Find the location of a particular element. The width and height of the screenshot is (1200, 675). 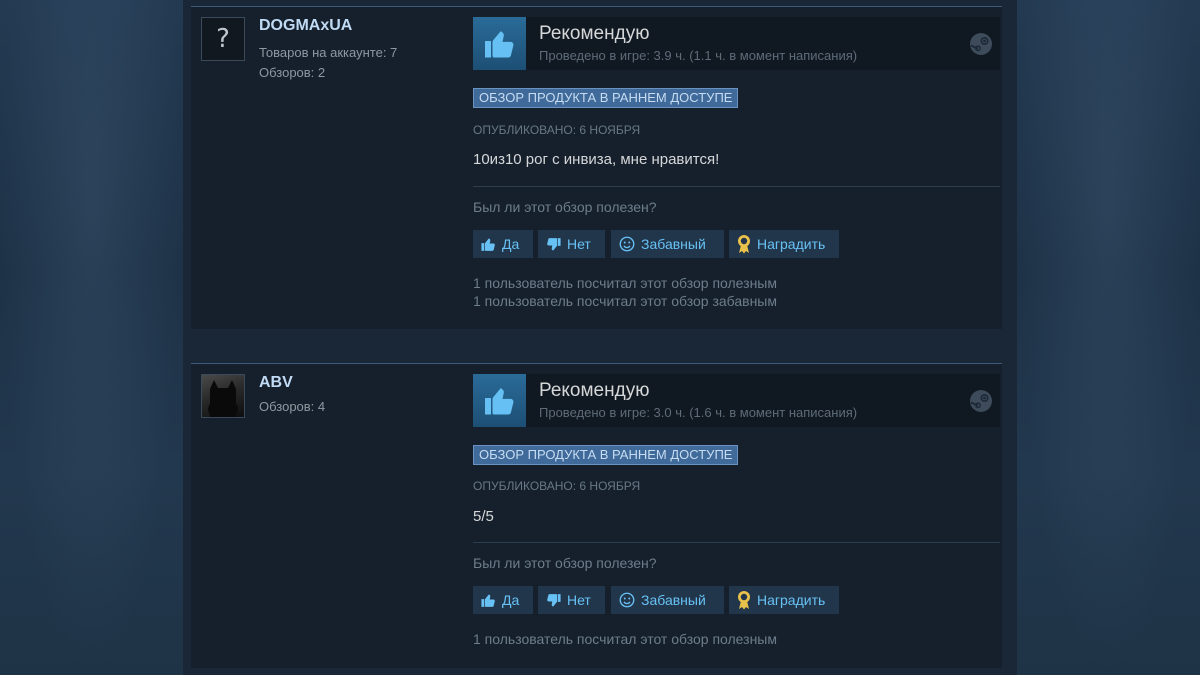

author-reviews-count: Обзоров: 4 is located at coordinates (292, 406).